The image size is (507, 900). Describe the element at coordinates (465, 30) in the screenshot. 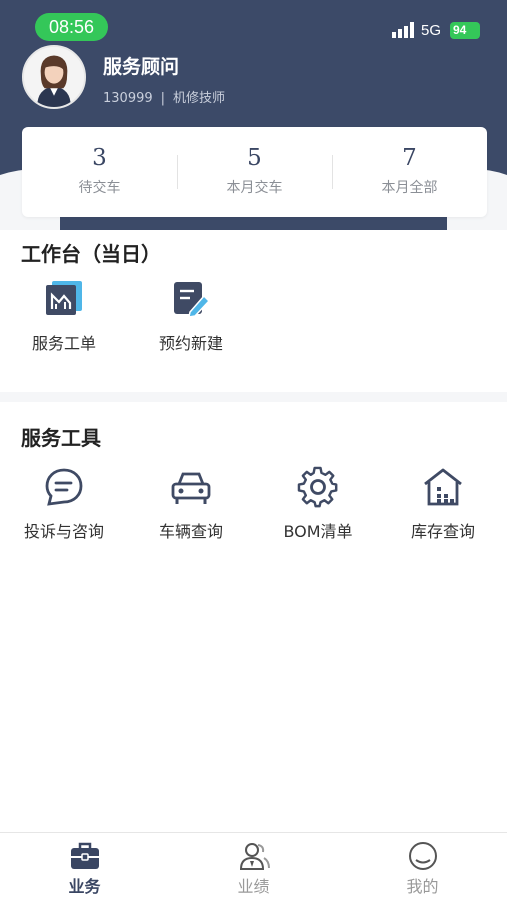

I see `battery-icon: 94` at that location.